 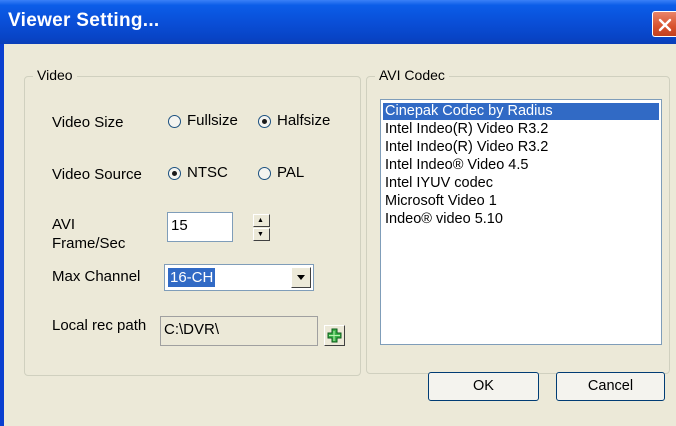 I want to click on max-channel-value: 16-CH, so click(x=192, y=277).